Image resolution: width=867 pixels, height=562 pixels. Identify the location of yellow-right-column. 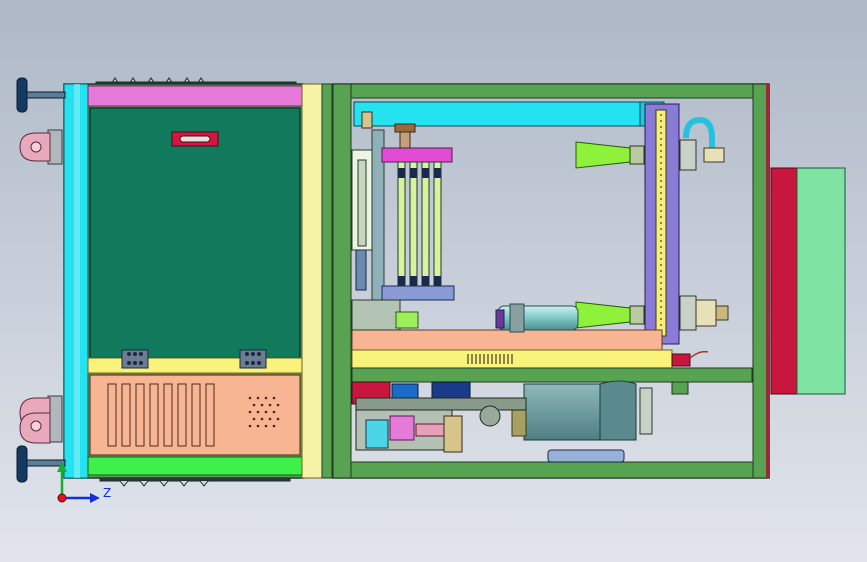
(313, 281).